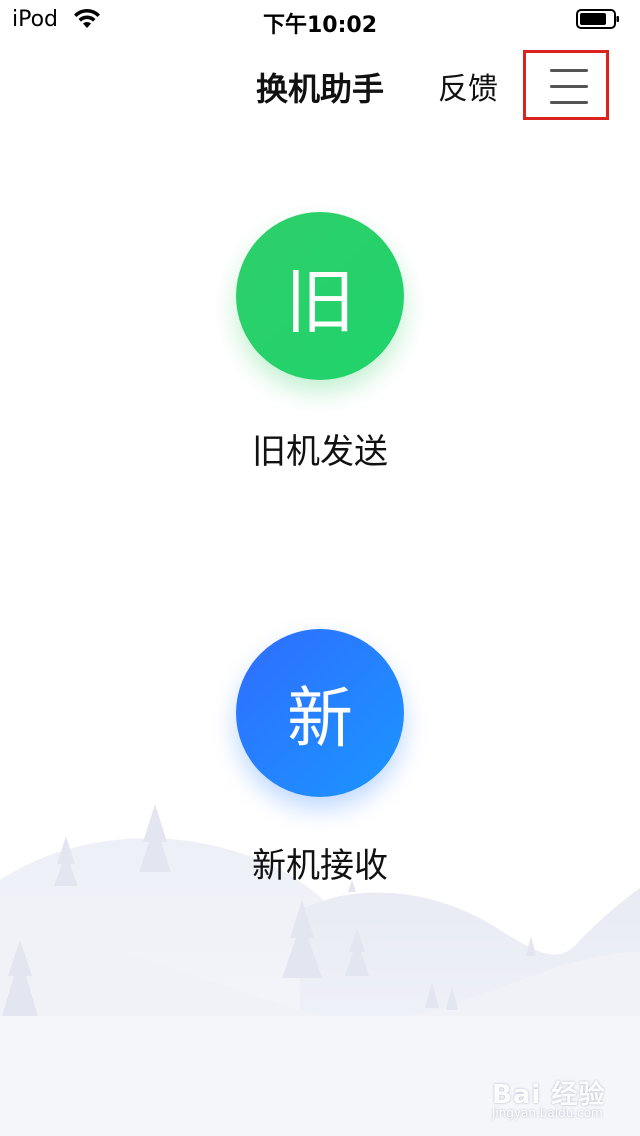  I want to click on new-device-receive-button: 新, so click(320, 713).